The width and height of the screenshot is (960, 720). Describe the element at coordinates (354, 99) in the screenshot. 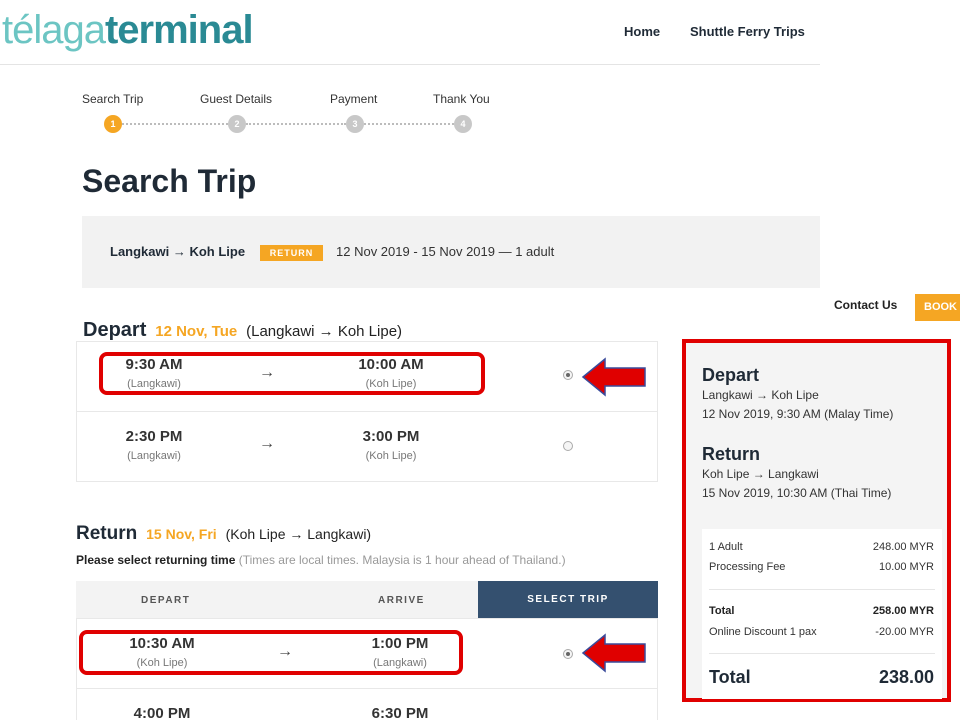

I see `step-label-payment: Payment` at that location.